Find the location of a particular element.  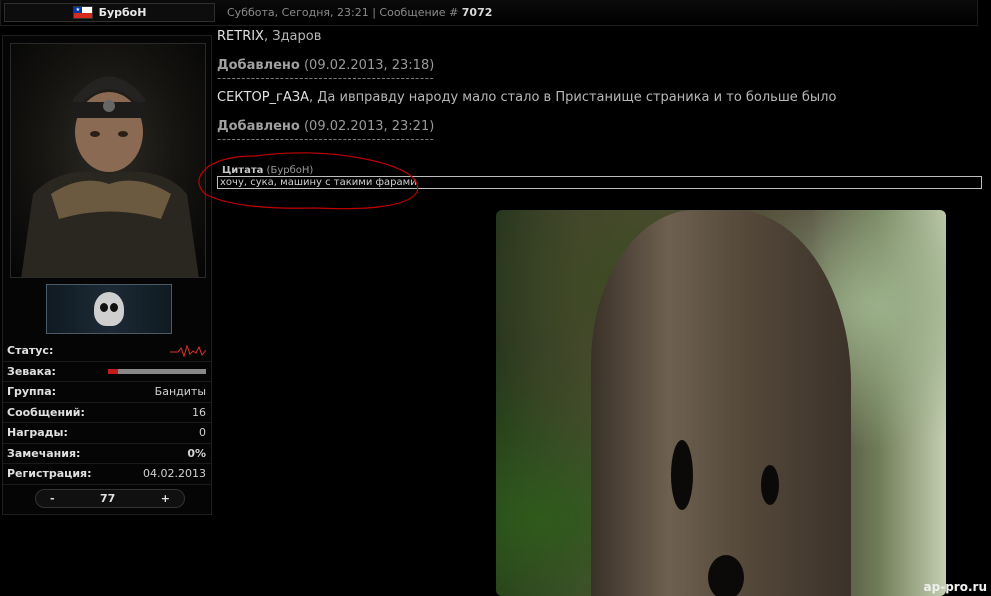

username: БурбоН is located at coordinates (123, 12).